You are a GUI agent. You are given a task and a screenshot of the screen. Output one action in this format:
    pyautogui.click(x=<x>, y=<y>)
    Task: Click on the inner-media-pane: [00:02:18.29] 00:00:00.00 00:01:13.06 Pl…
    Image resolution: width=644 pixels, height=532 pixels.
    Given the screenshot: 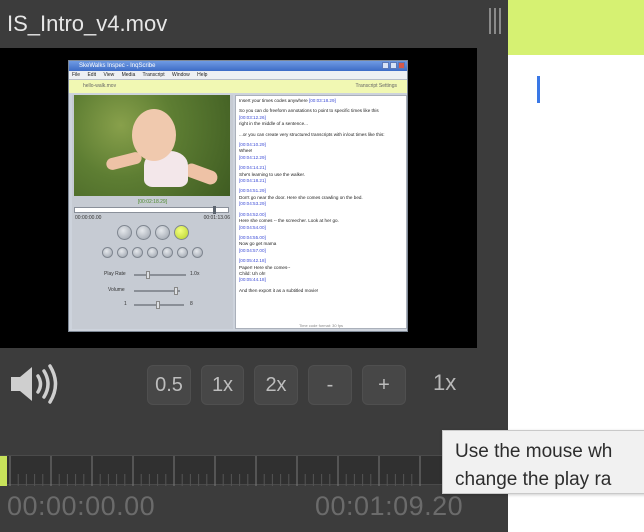 What is the action you would take?
    pyautogui.click(x=152, y=212)
    